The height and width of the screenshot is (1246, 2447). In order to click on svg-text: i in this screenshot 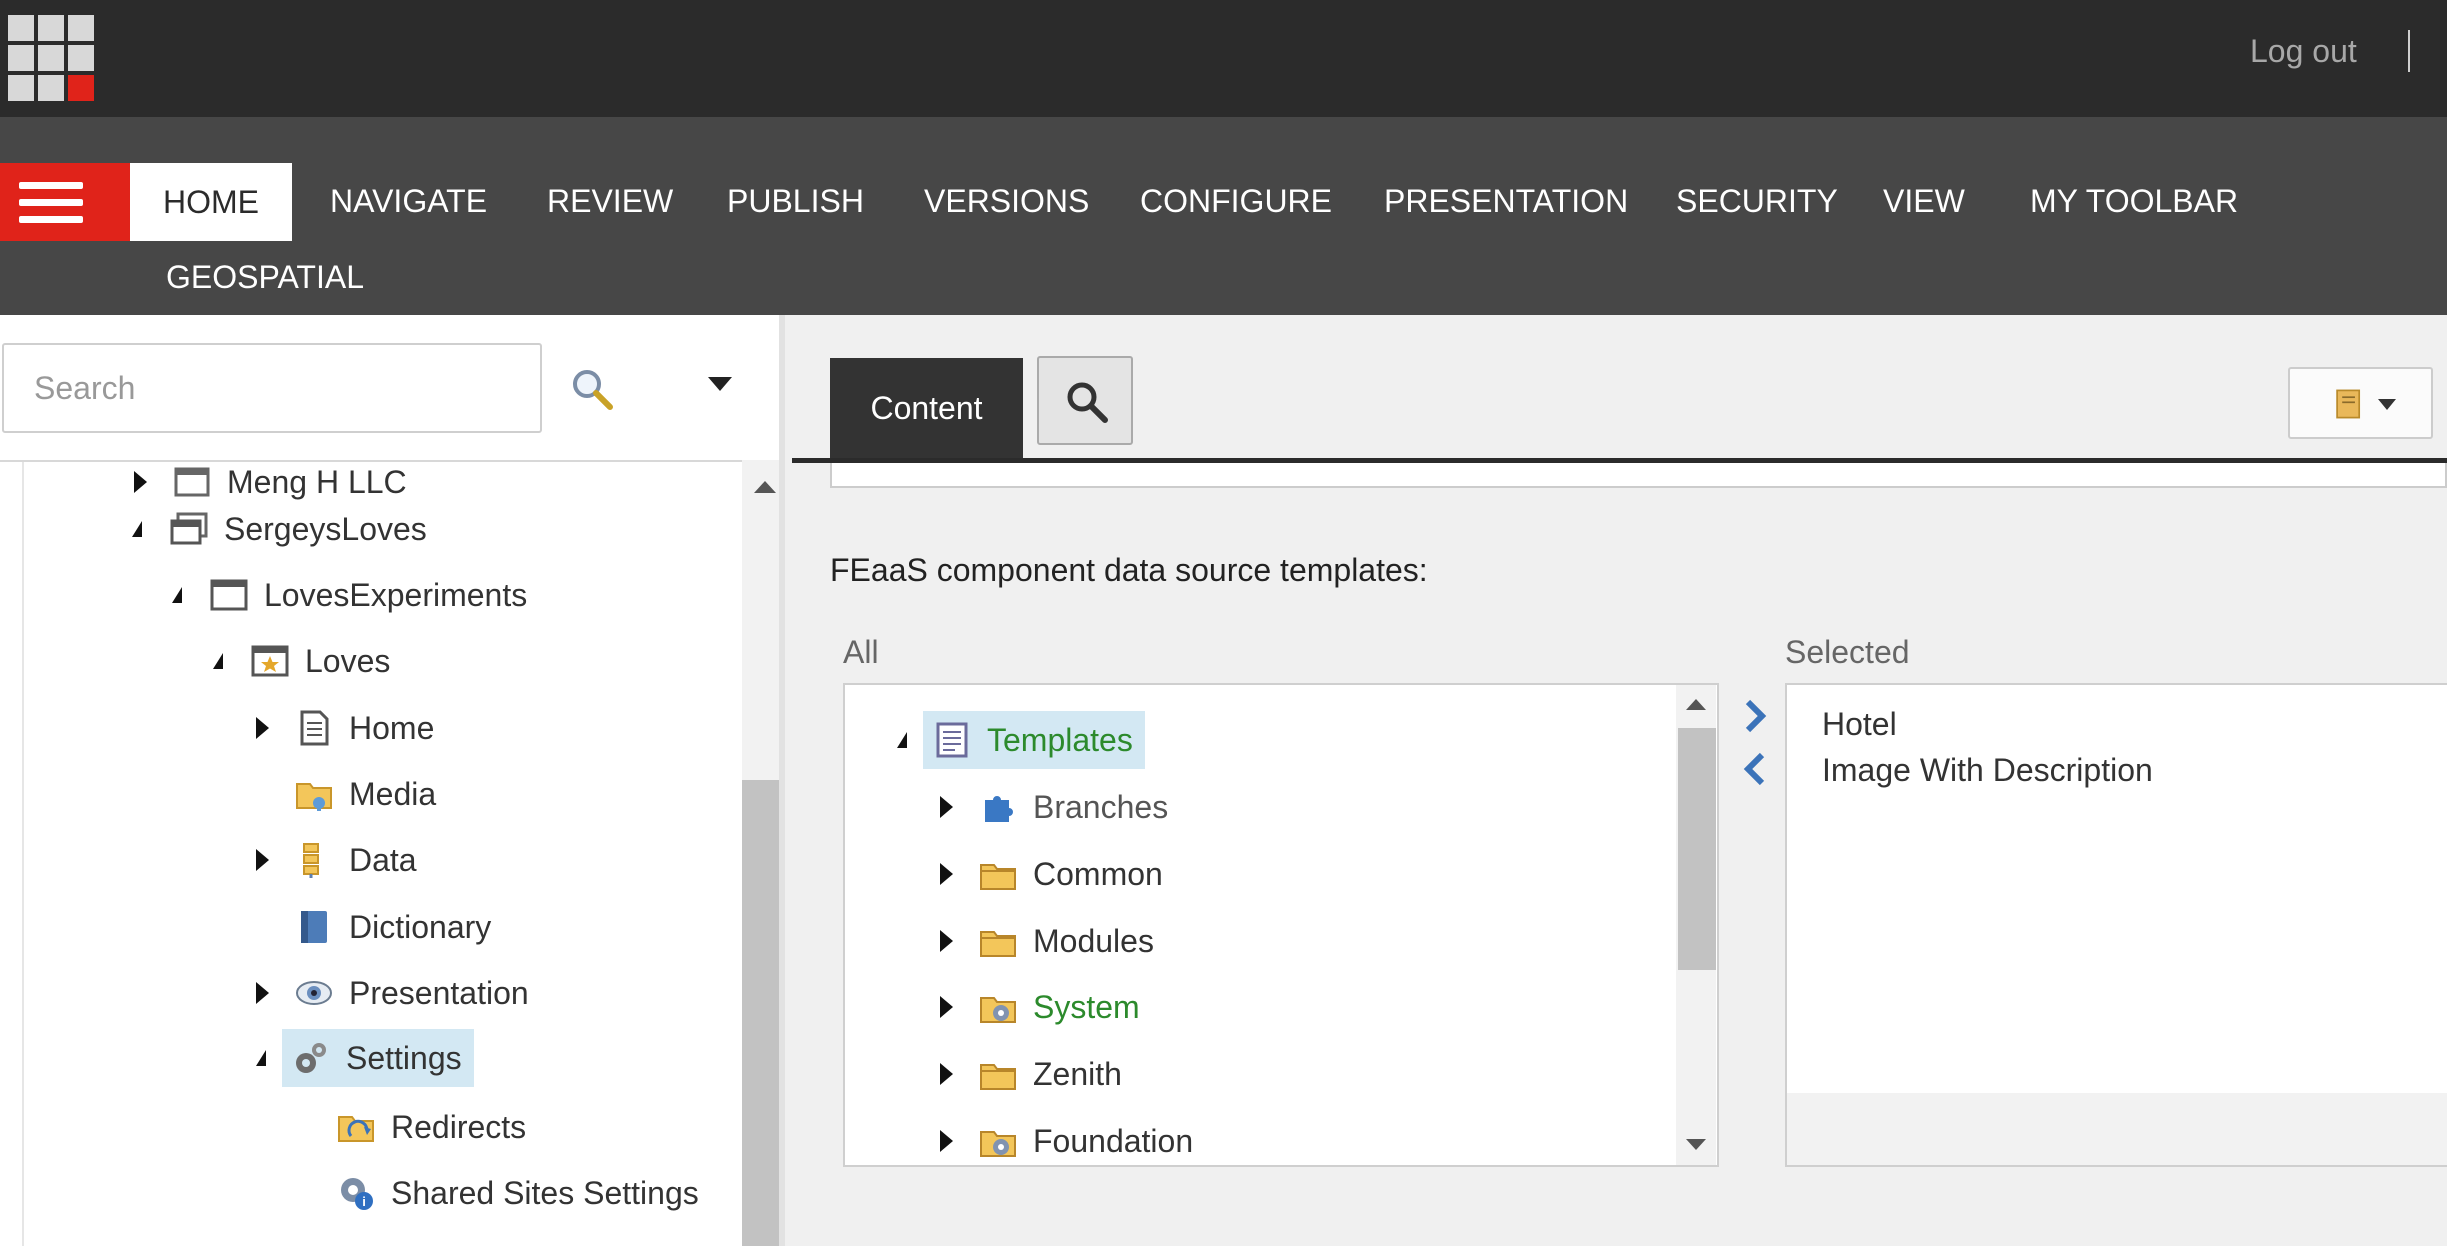, I will do `click(364, 1201)`.